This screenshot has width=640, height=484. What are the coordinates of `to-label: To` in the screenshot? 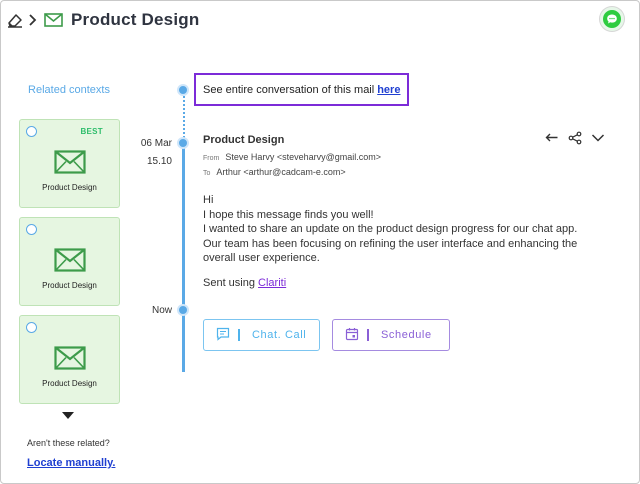 It's located at (207, 173).